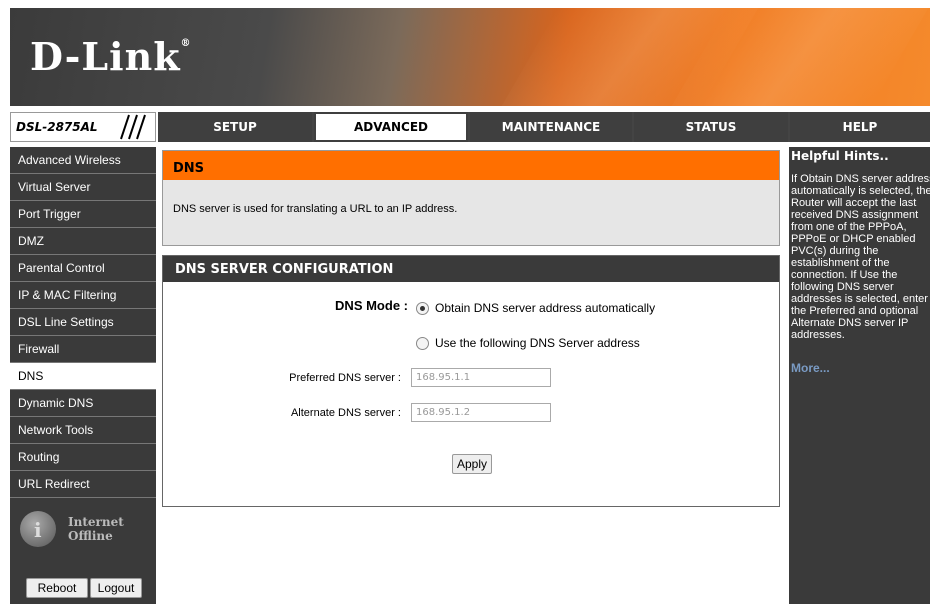  Describe the element at coordinates (83, 241) in the screenshot. I see `sidebar-item-dmz: DMZ` at that location.